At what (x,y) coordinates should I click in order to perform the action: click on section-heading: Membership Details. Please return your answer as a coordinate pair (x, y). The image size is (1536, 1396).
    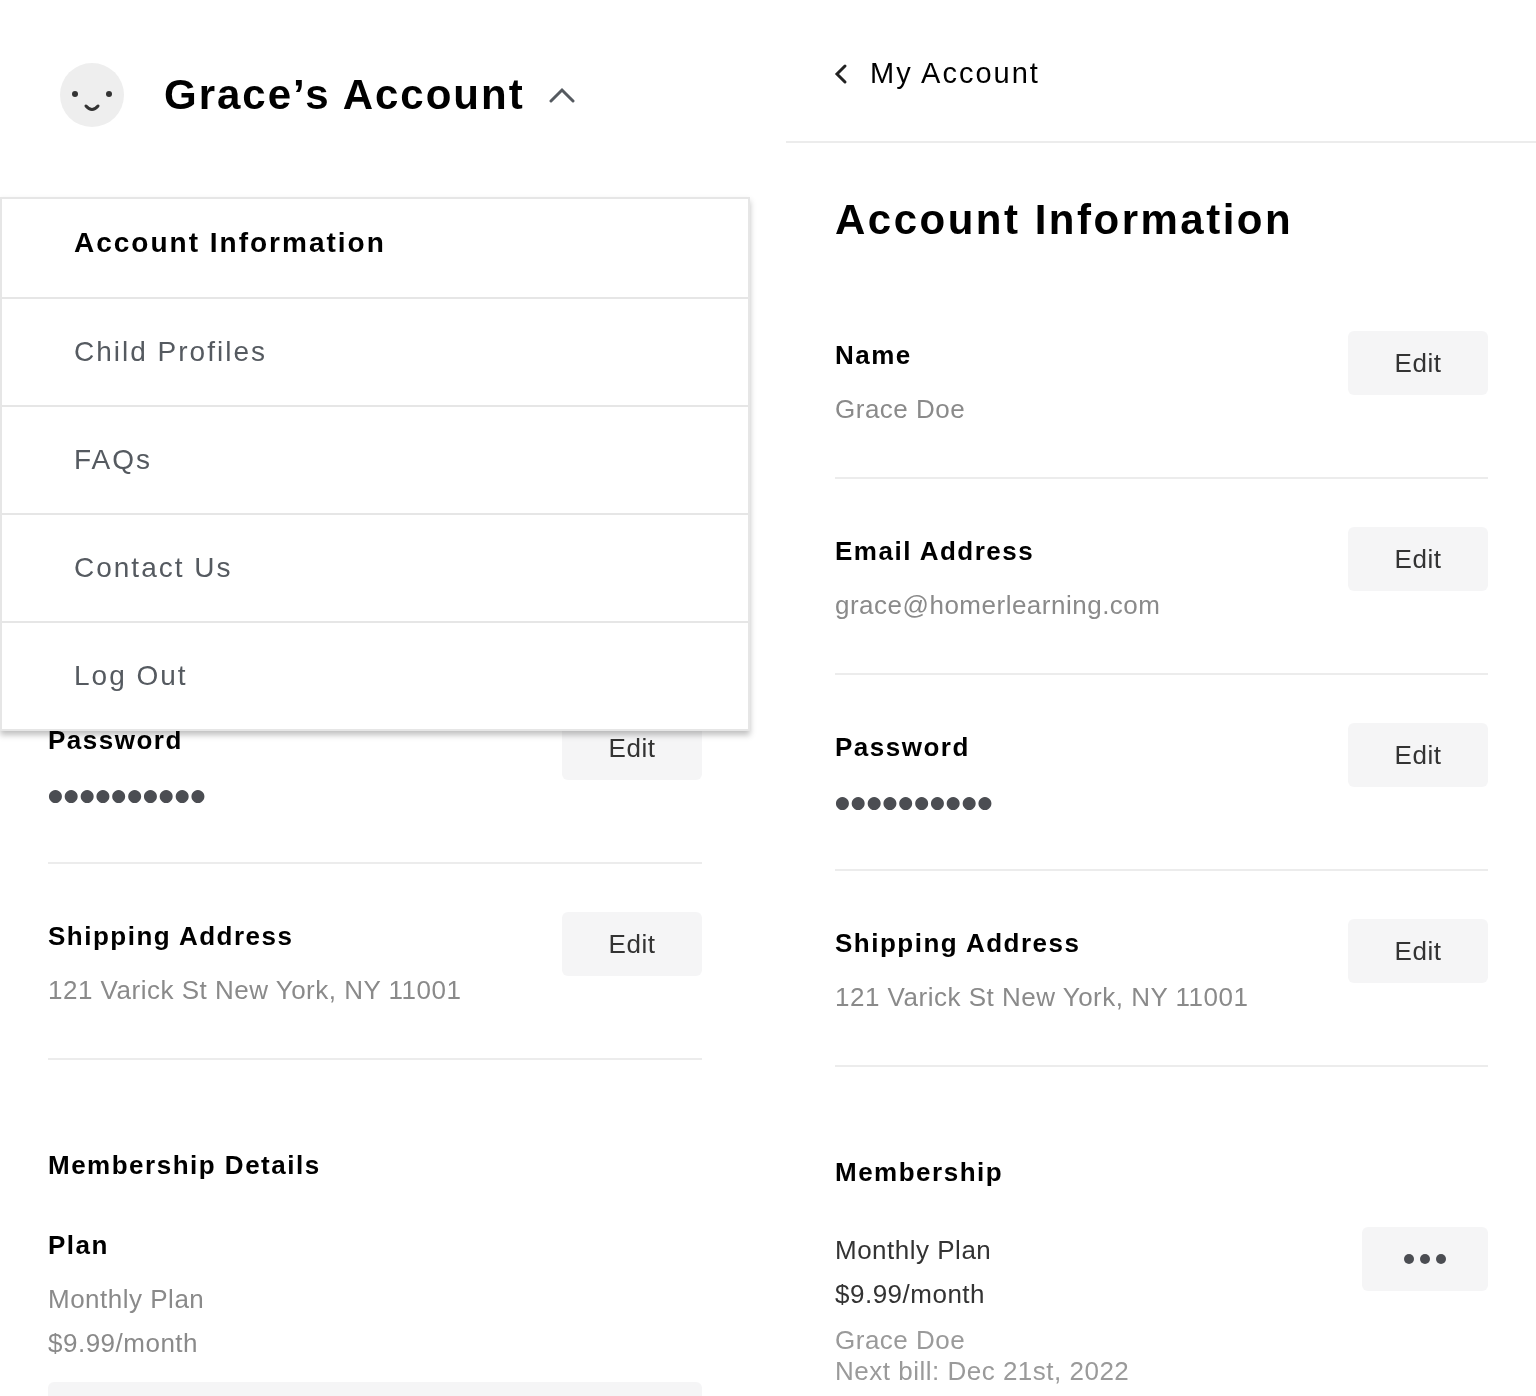
    Looking at the image, I should click on (185, 1165).